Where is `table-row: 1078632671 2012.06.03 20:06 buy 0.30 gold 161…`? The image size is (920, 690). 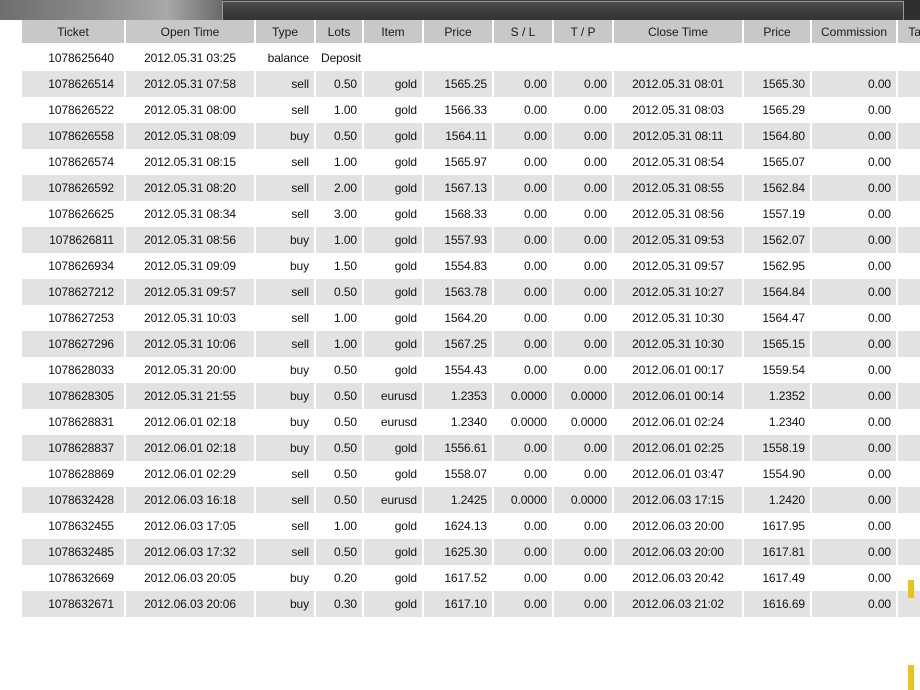 table-row: 1078632671 2012.06.03 20:06 buy 0.30 gold 161… is located at coordinates (471, 604).